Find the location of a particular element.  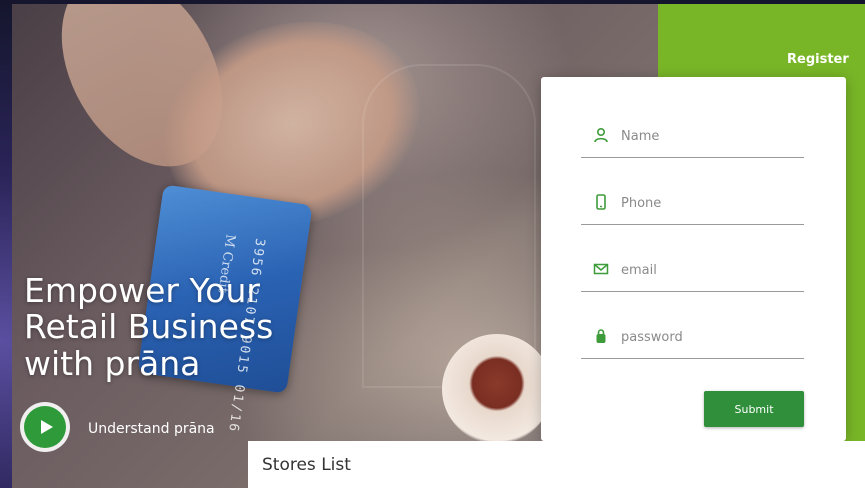

phone-input is located at coordinates (706, 203).